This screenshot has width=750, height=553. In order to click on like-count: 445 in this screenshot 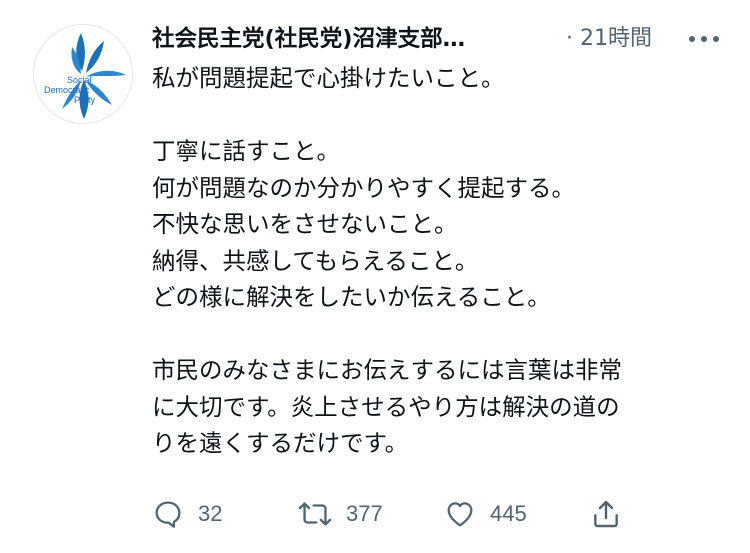, I will do `click(508, 513)`.